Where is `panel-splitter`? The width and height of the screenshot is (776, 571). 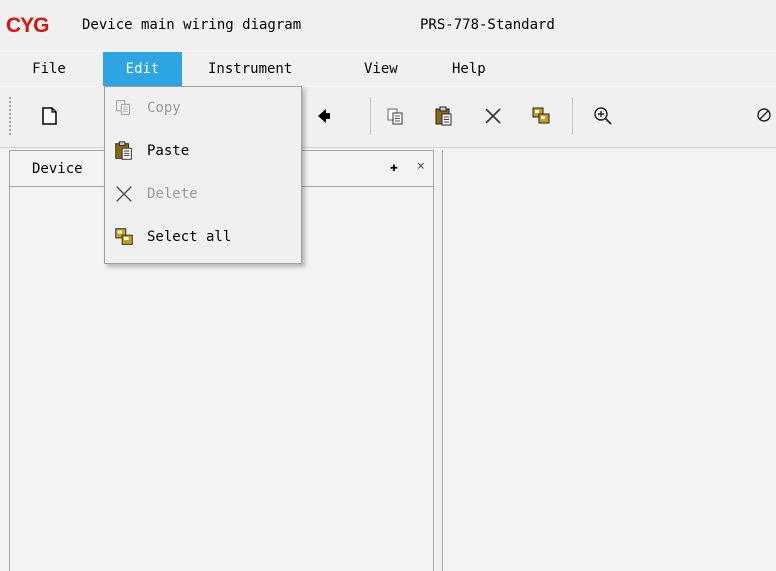 panel-splitter is located at coordinates (438, 360).